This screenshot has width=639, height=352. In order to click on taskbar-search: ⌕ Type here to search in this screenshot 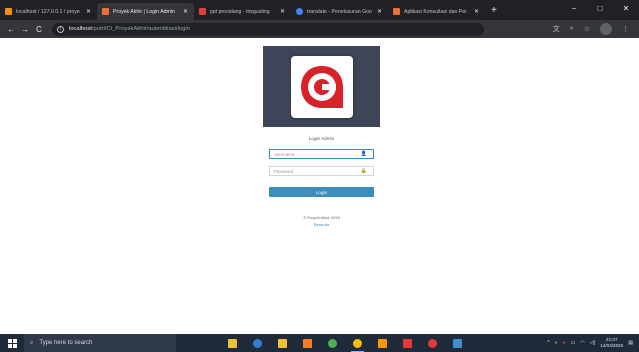, I will do `click(100, 343)`.